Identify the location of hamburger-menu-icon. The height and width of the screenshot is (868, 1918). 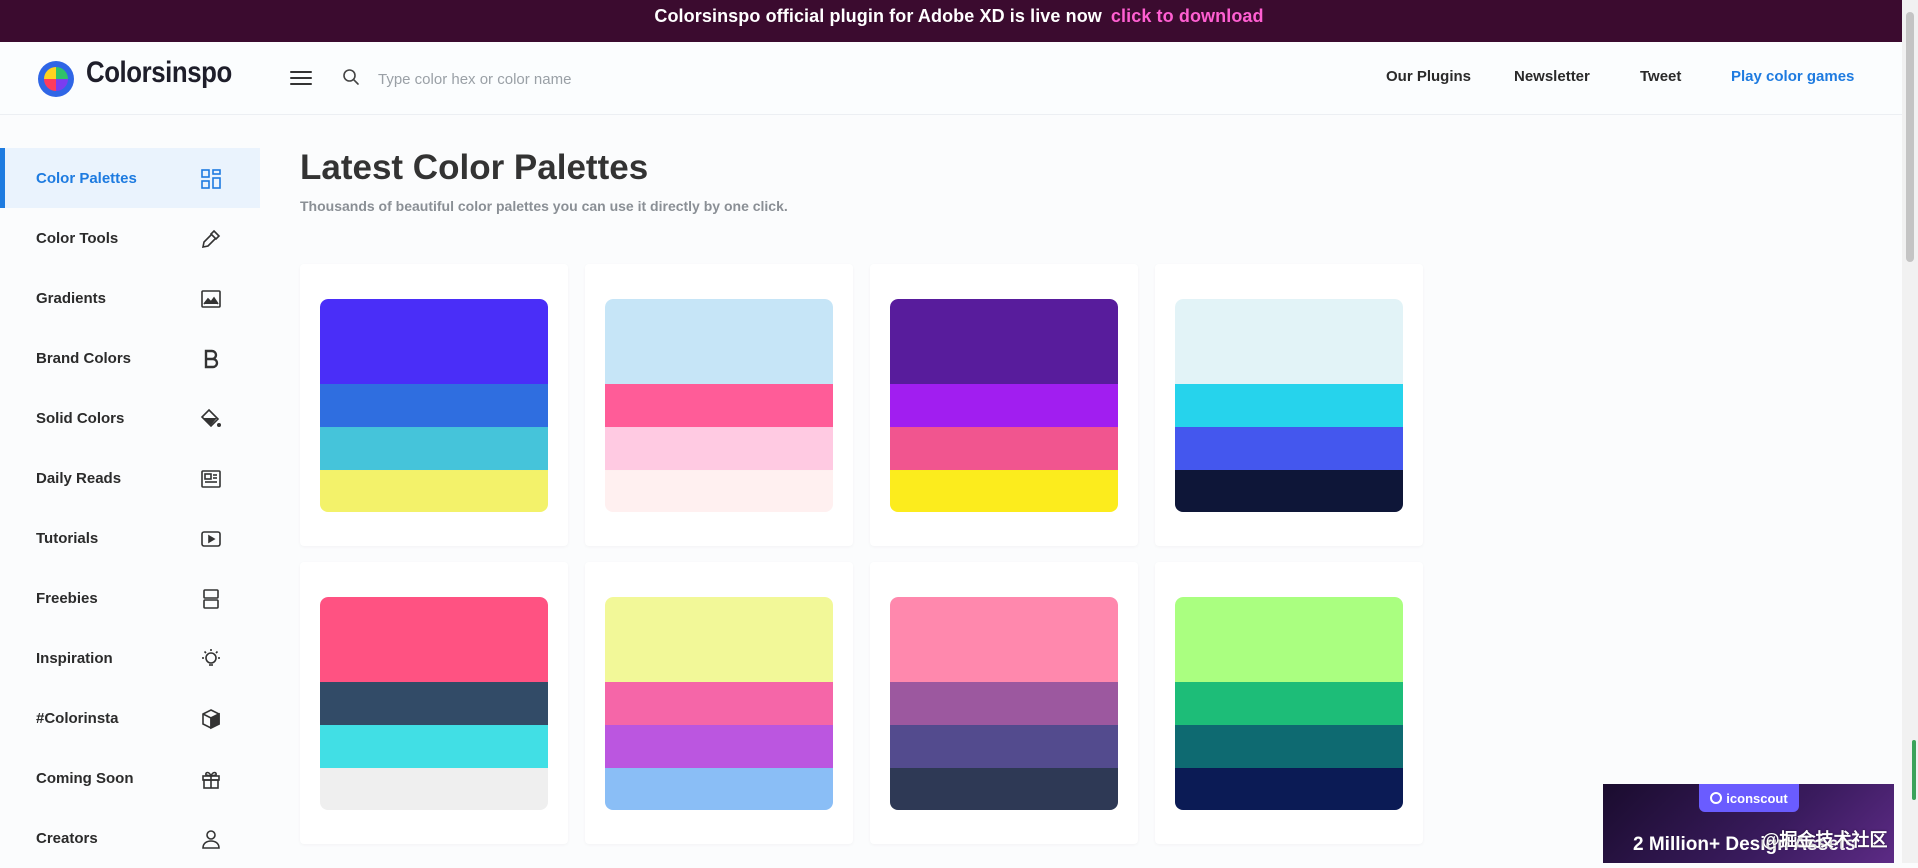
(301, 78).